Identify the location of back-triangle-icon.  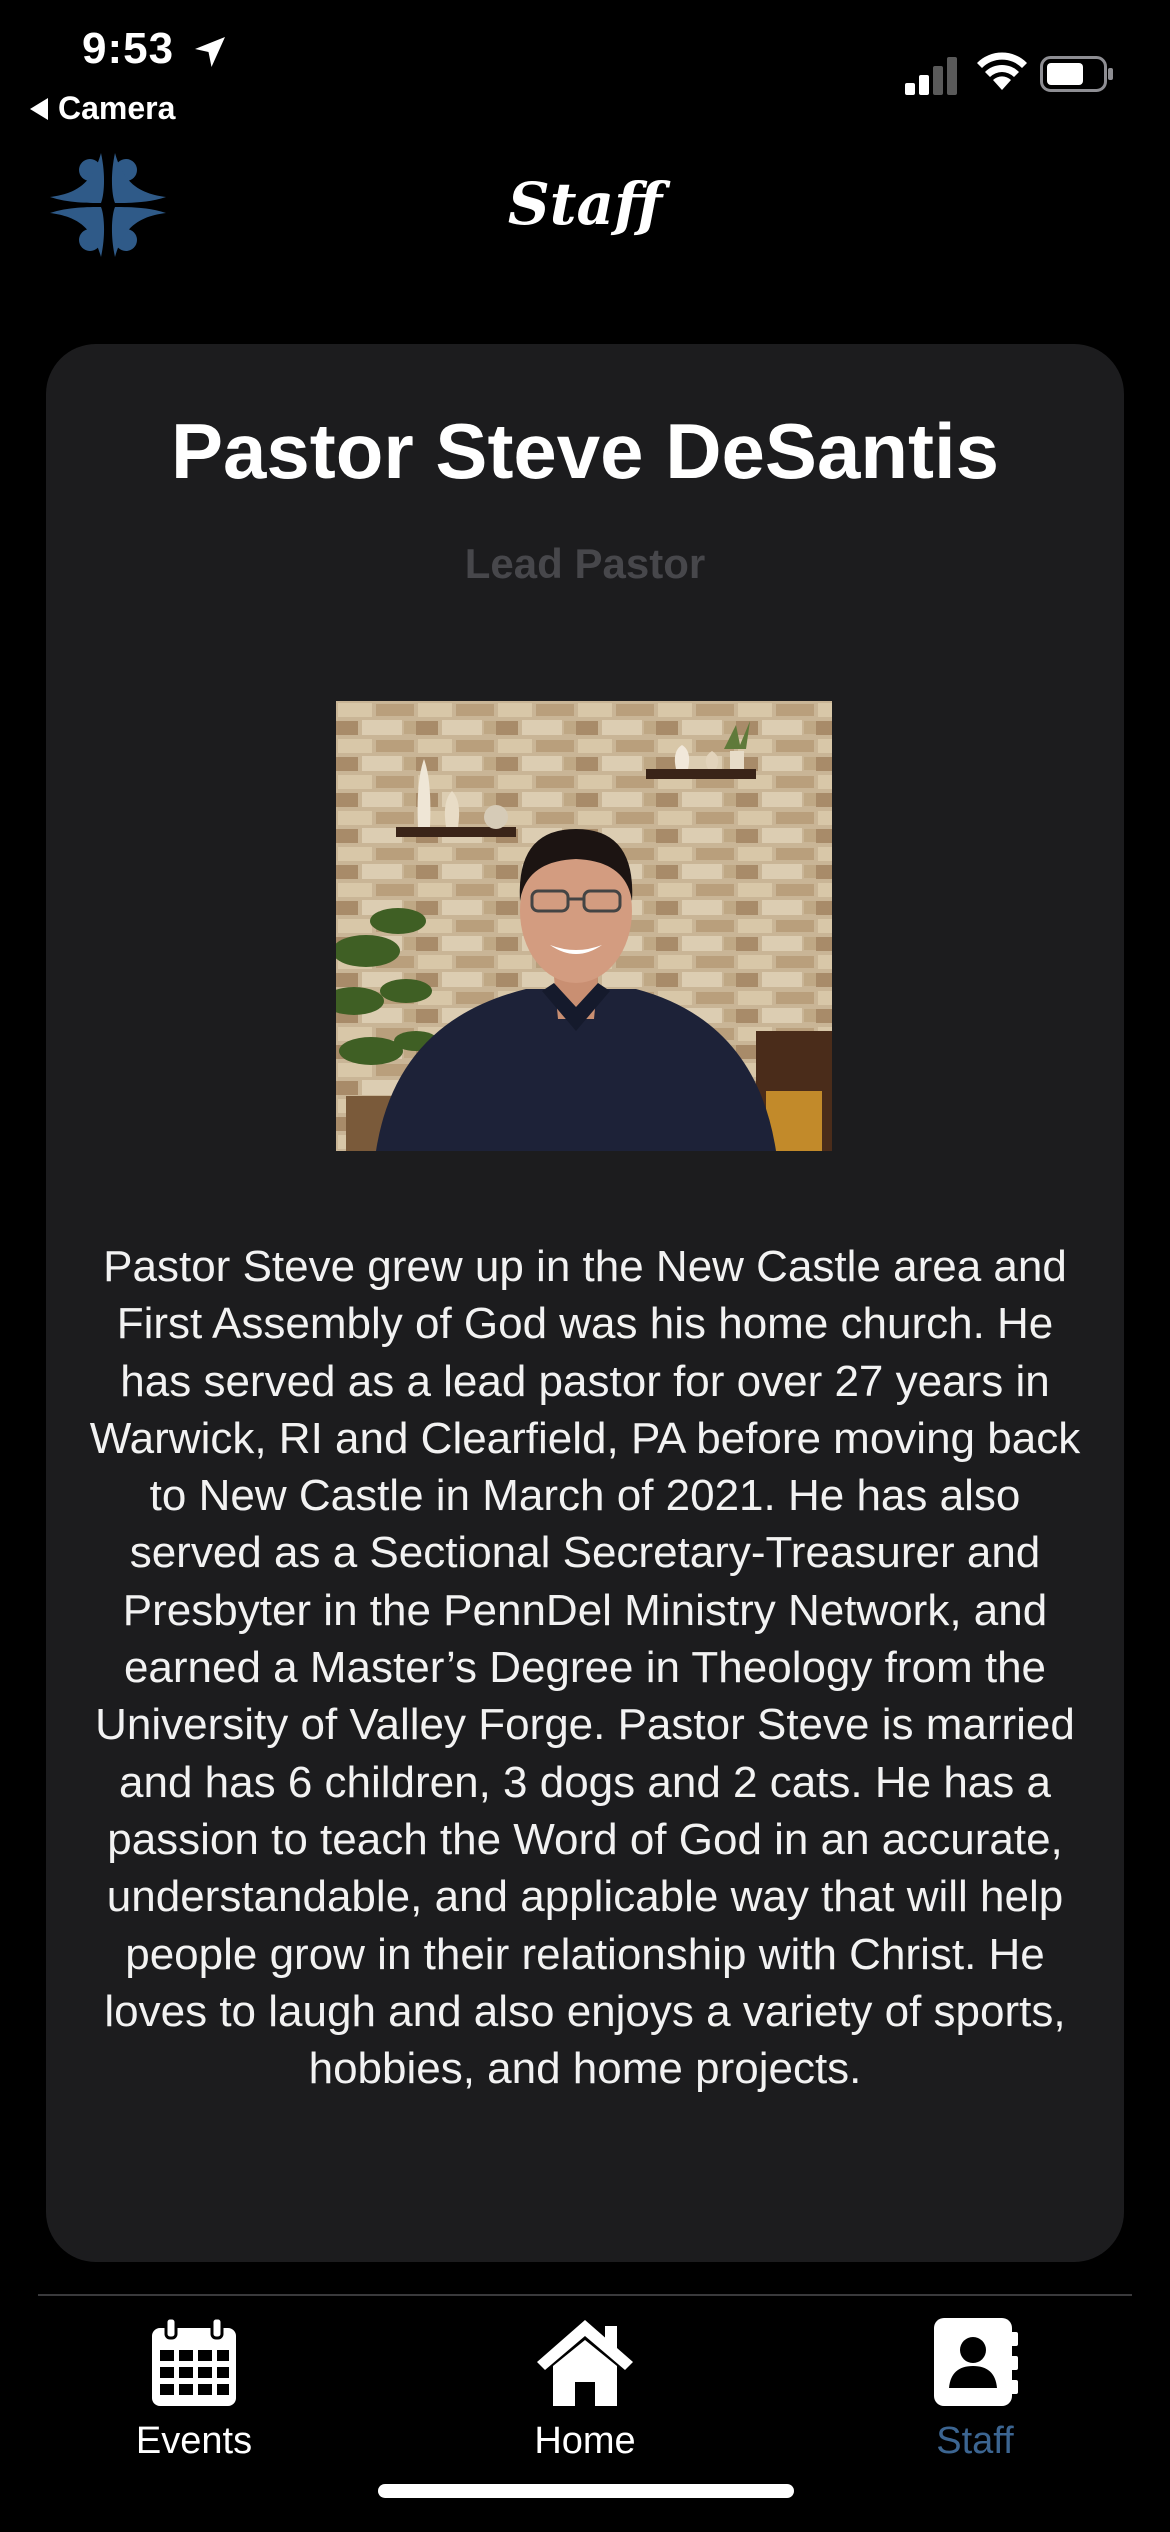
(39, 108).